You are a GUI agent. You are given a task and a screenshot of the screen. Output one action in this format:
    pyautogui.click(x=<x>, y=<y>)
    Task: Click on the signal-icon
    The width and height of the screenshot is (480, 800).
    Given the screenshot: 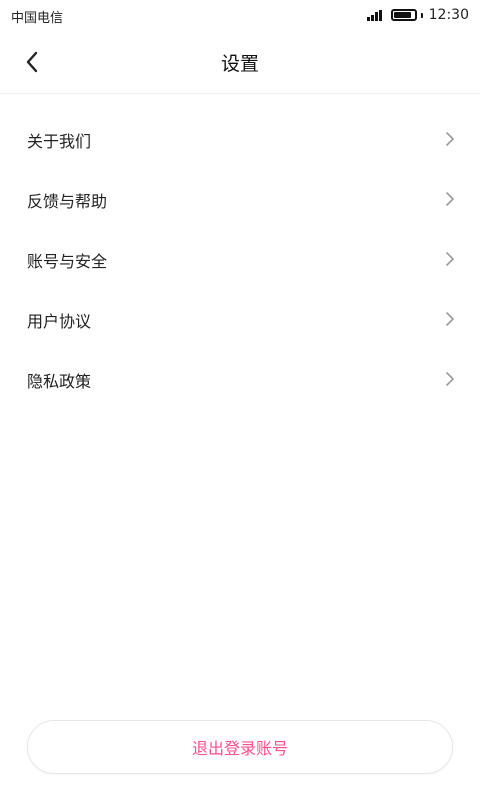 What is the action you would take?
    pyautogui.click(x=374, y=15)
    